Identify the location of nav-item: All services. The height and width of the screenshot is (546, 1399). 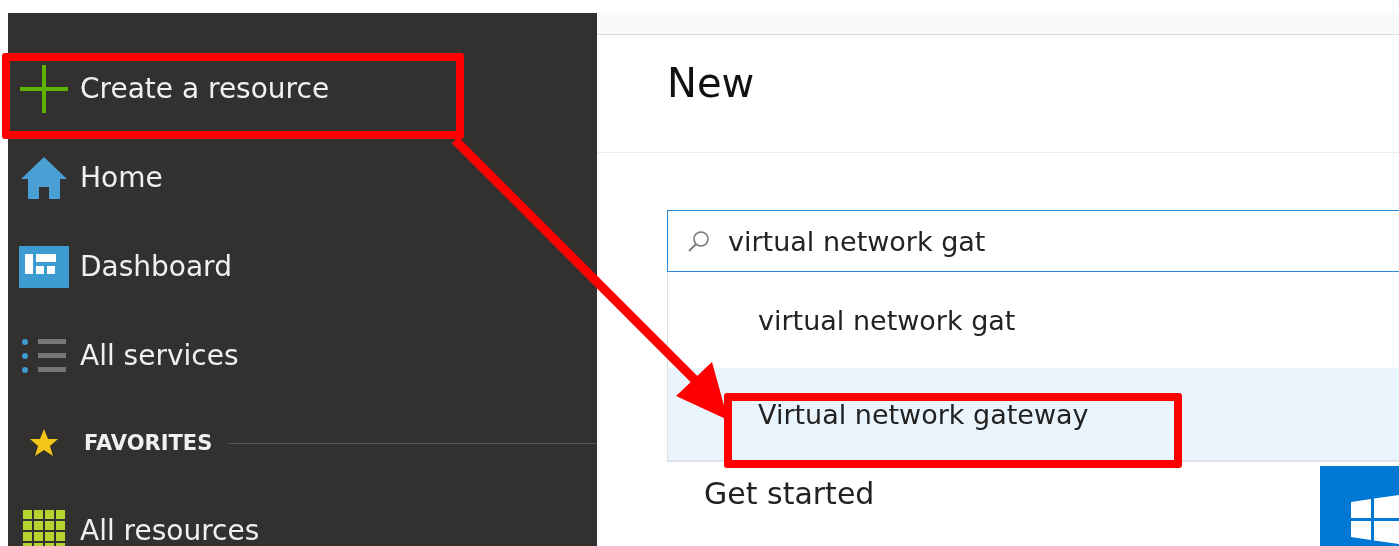
(302, 355).